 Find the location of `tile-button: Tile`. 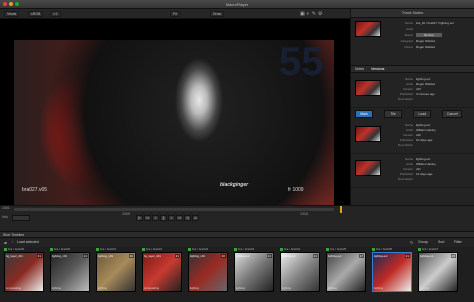

tile-button: Tile is located at coordinates (393, 114).